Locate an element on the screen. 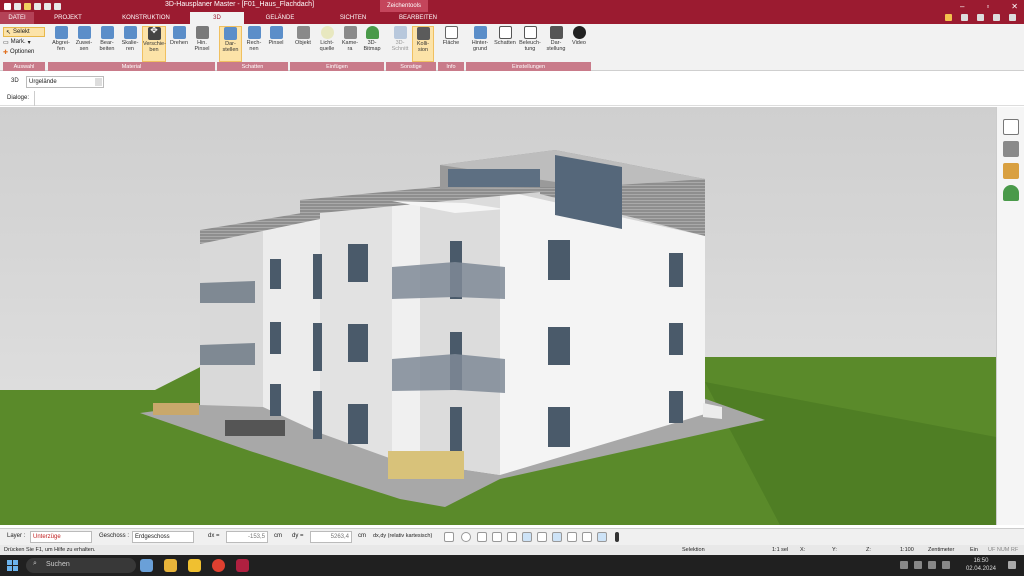 Image resolution: width=1024 pixels, height=576 pixels. tab-datei: DATEI is located at coordinates (17, 18).